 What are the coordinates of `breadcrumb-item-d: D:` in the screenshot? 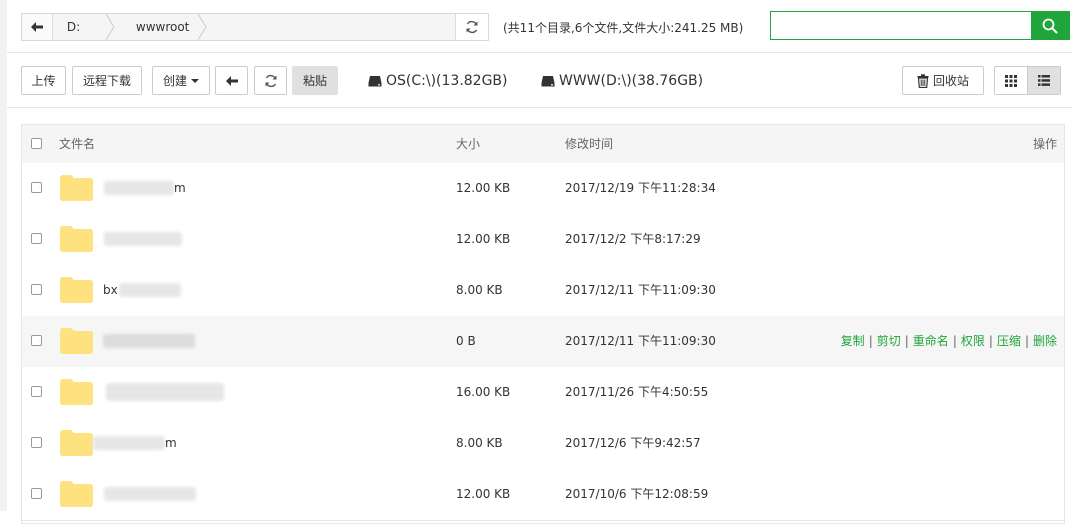 It's located at (73, 27).